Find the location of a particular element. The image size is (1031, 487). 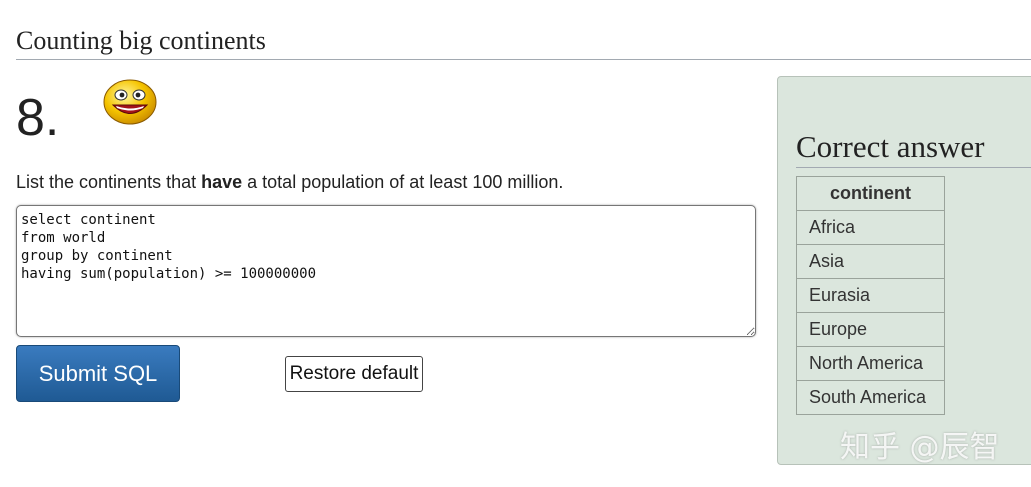

question-text-start: List the continents that is located at coordinates (109, 182).